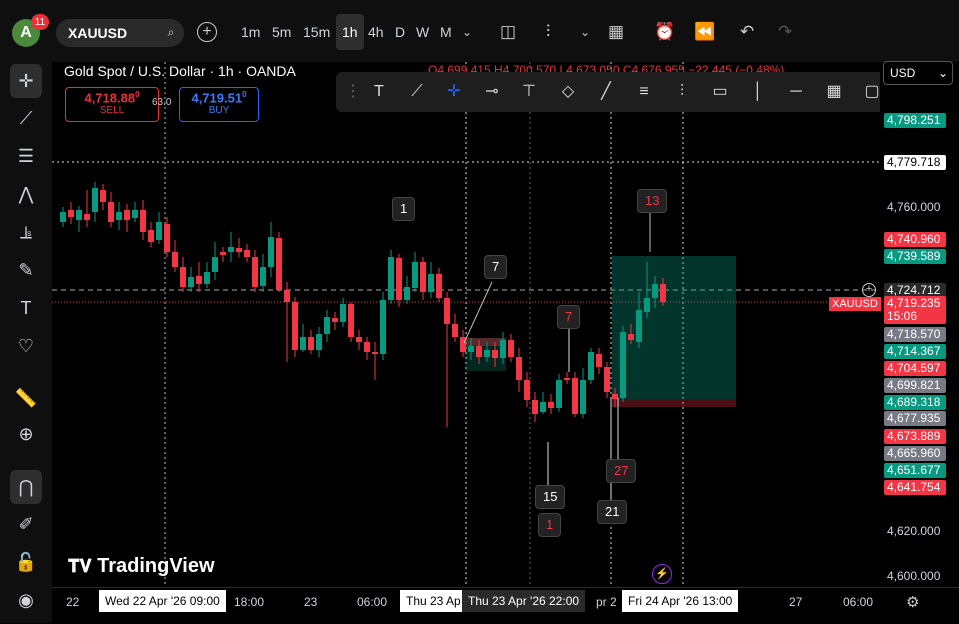 This screenshot has width=959, height=624. I want to click on price-scale, so click(919, 324).